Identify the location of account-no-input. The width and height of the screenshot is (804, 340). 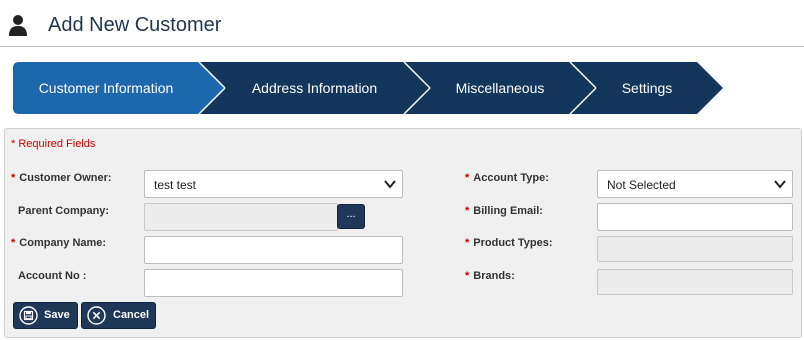
(273, 283).